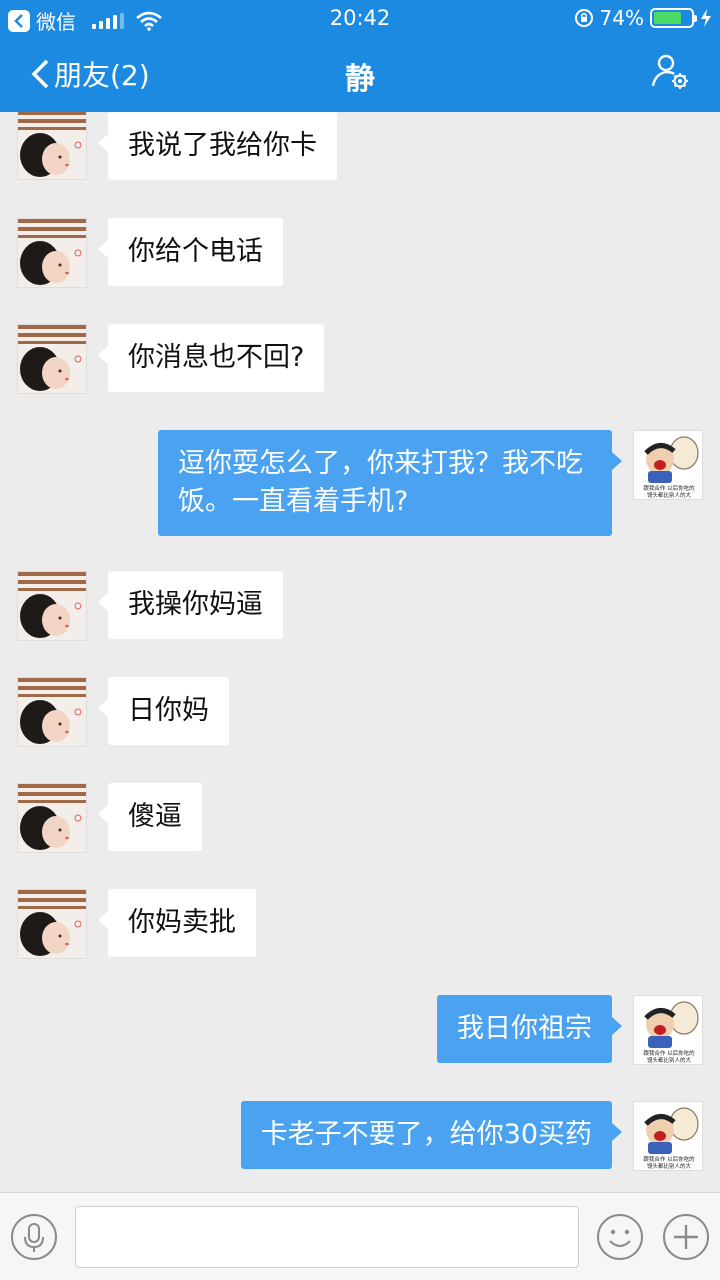  Describe the element at coordinates (163, 711) in the screenshot. I see `message-bubble: 日你妈` at that location.